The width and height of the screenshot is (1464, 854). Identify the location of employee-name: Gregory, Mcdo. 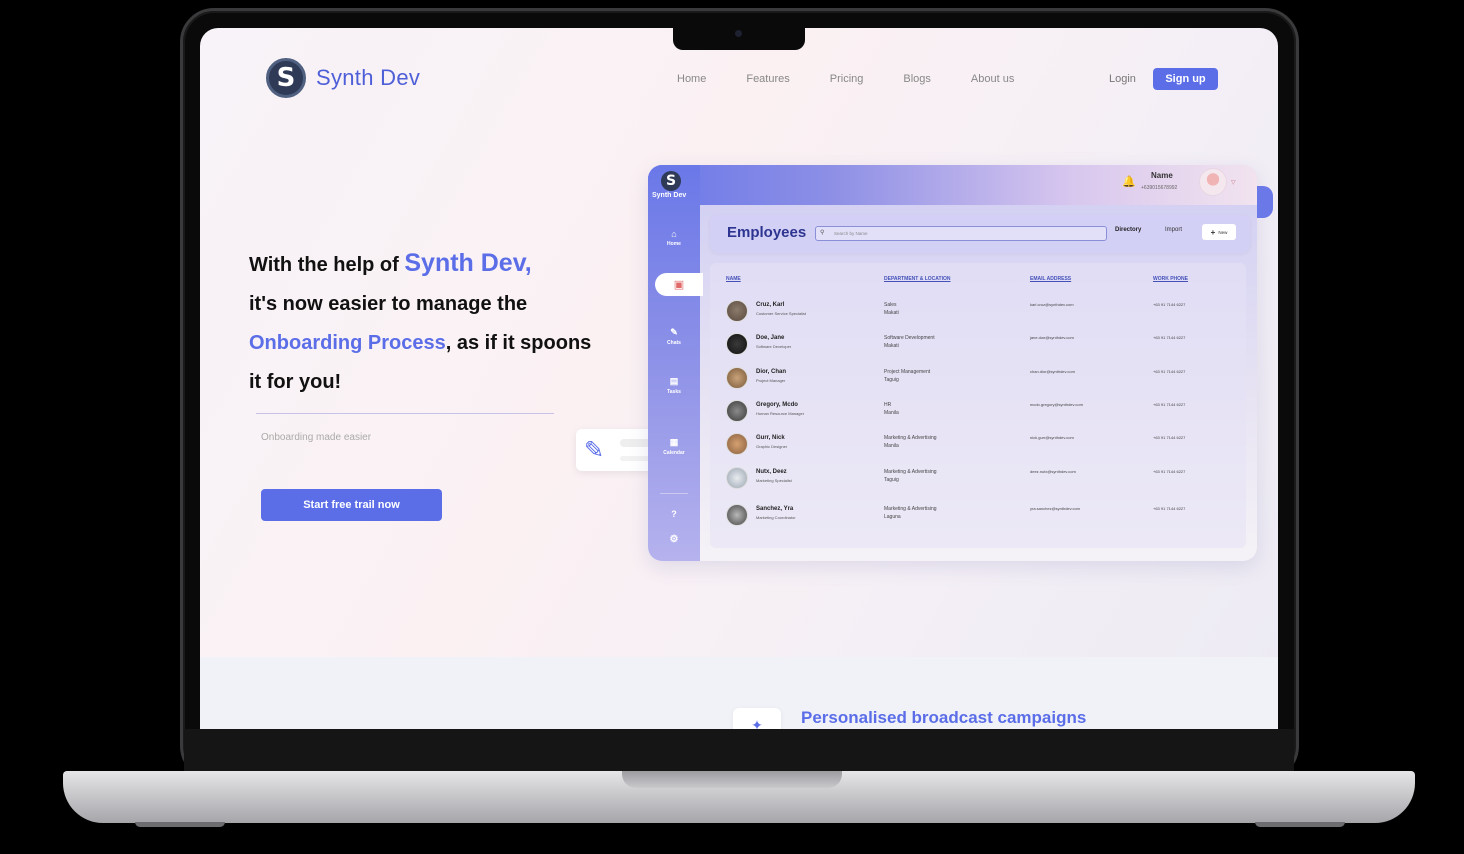
(777, 405).